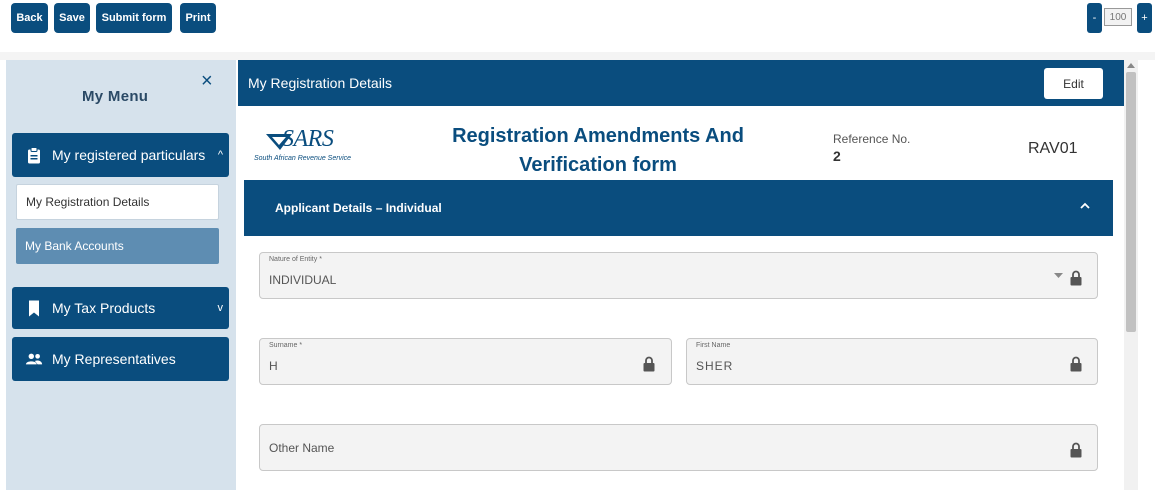 The width and height of the screenshot is (1155, 490). What do you see at coordinates (678, 208) in the screenshot?
I see `applicant-section-header: Applicant Details – Individual` at bounding box center [678, 208].